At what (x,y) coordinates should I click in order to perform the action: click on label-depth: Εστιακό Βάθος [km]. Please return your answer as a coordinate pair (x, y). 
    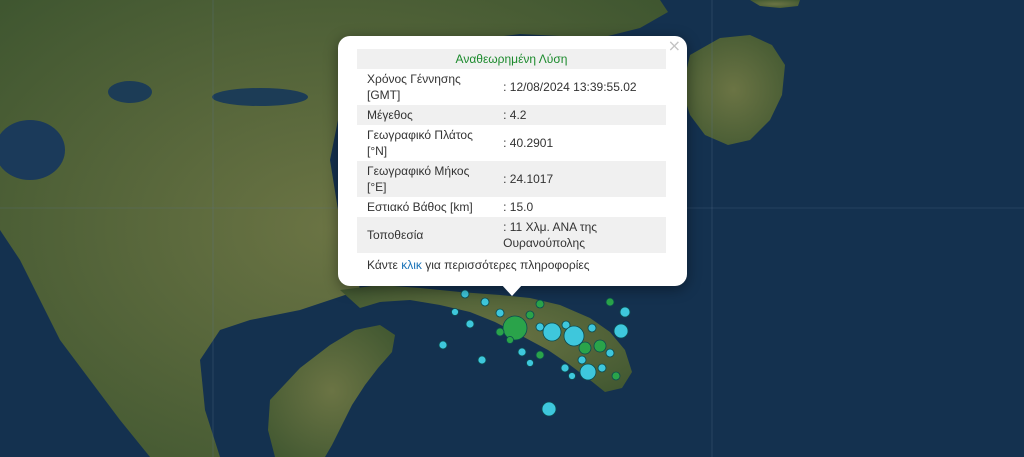
    Looking at the image, I should click on (420, 207).